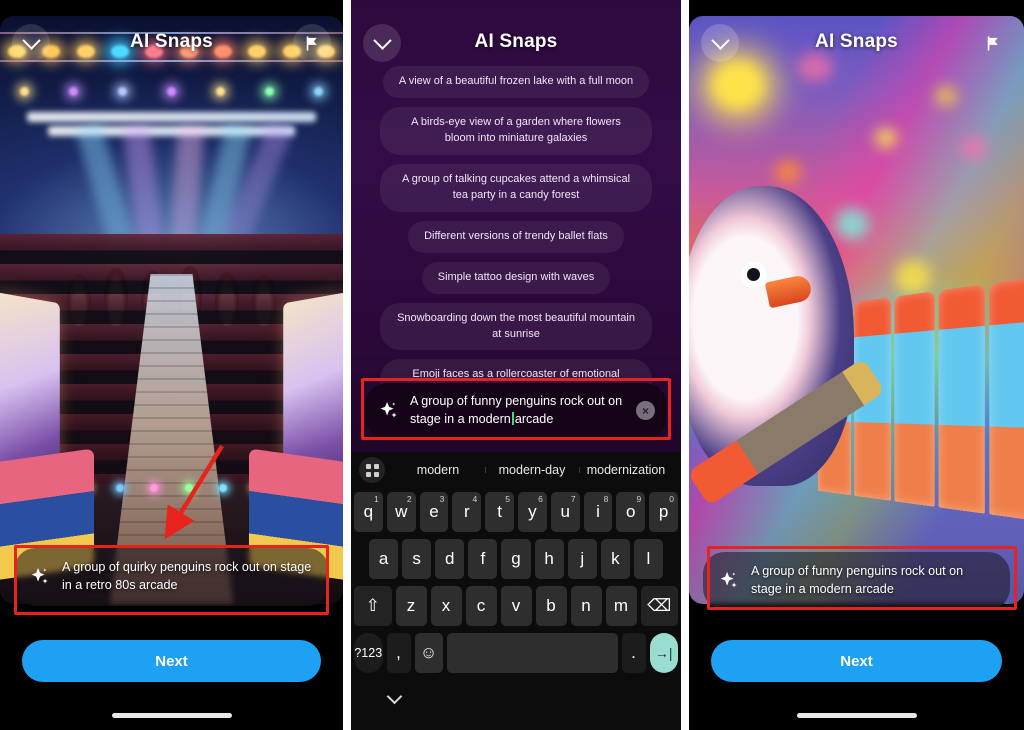 The height and width of the screenshot is (730, 1024). What do you see at coordinates (598, 512) in the screenshot?
I see `key-i: 8i` at bounding box center [598, 512].